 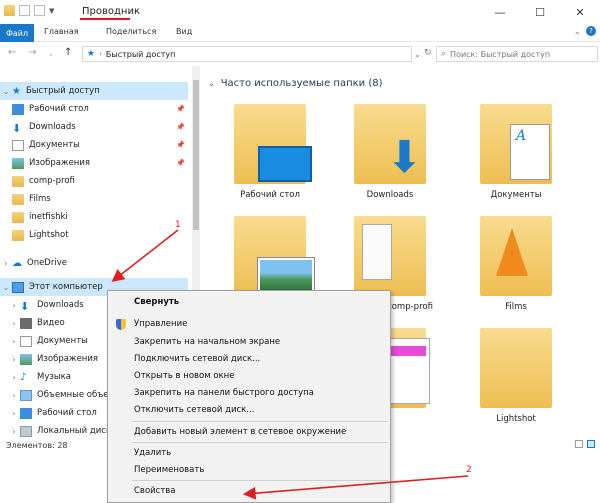 I want to click on video-icon, so click(x=26, y=323).